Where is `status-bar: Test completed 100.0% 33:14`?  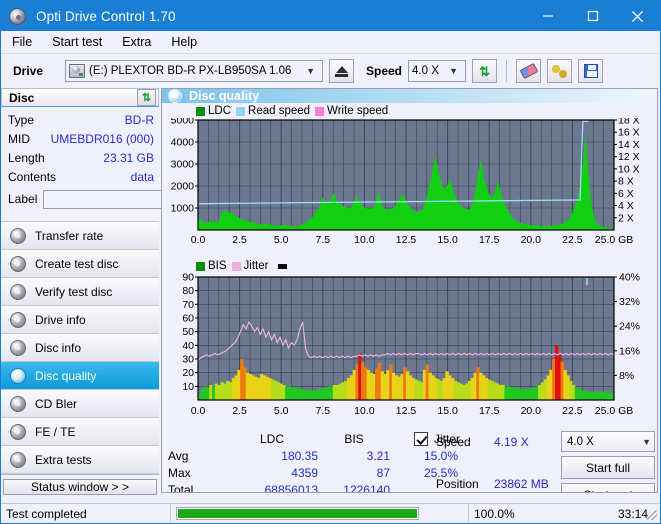 status-bar: Test completed 100.0% 33:14 is located at coordinates (330, 513).